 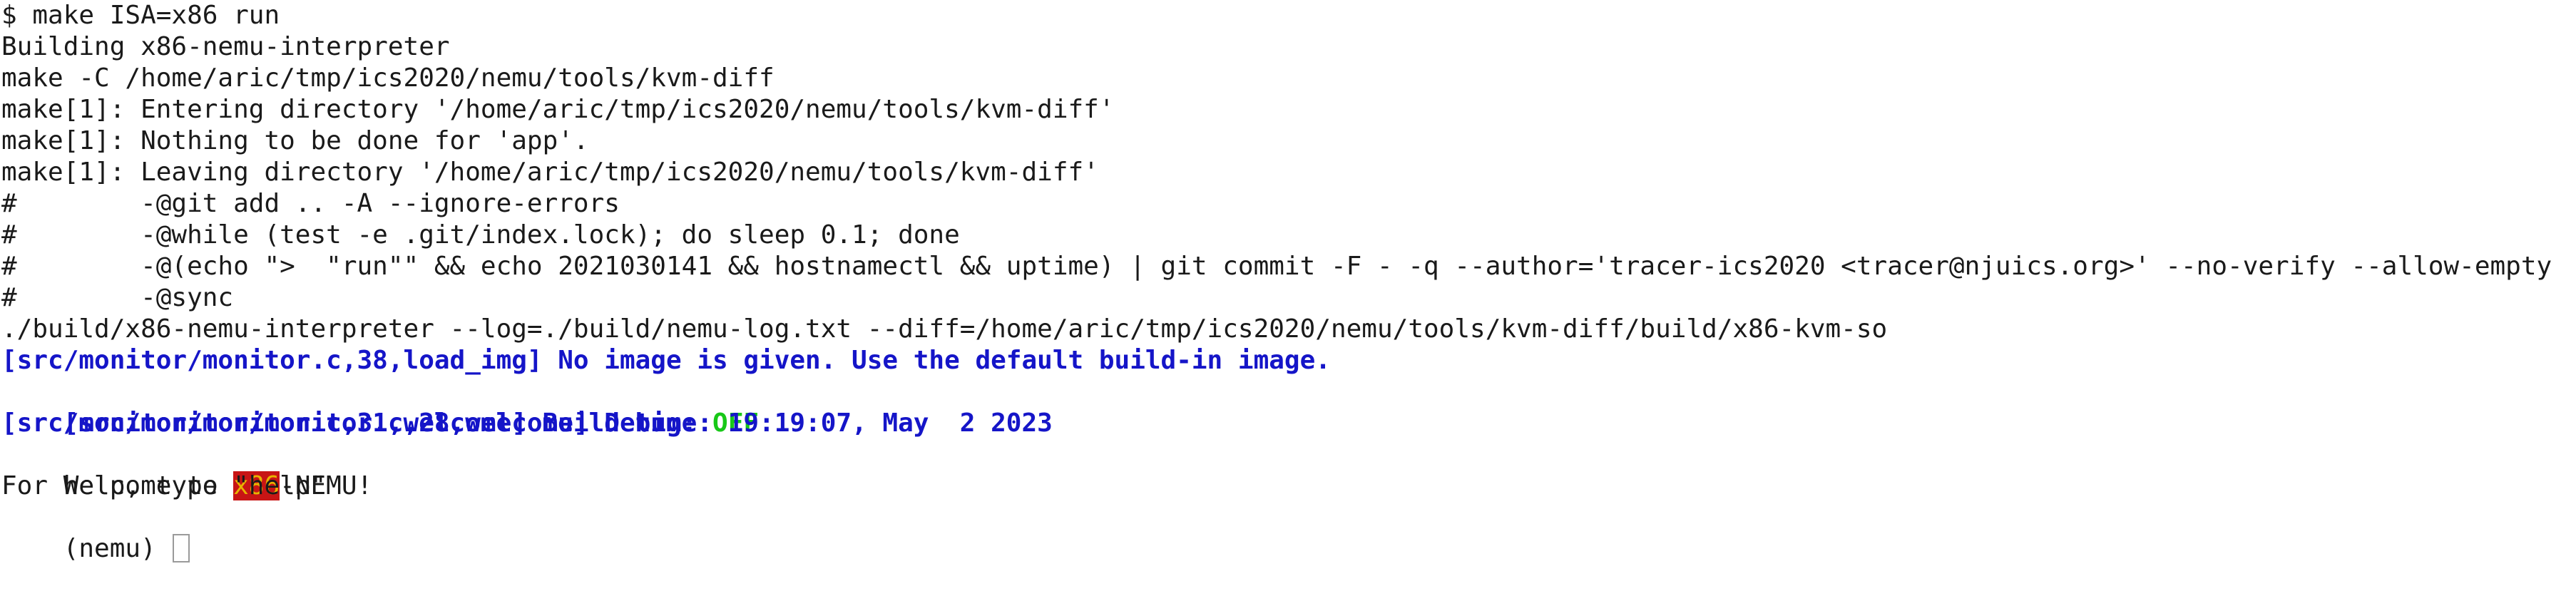 What do you see at coordinates (226, 46) in the screenshot?
I see `terminal-line: Building x86-nemu-interpreter` at bounding box center [226, 46].